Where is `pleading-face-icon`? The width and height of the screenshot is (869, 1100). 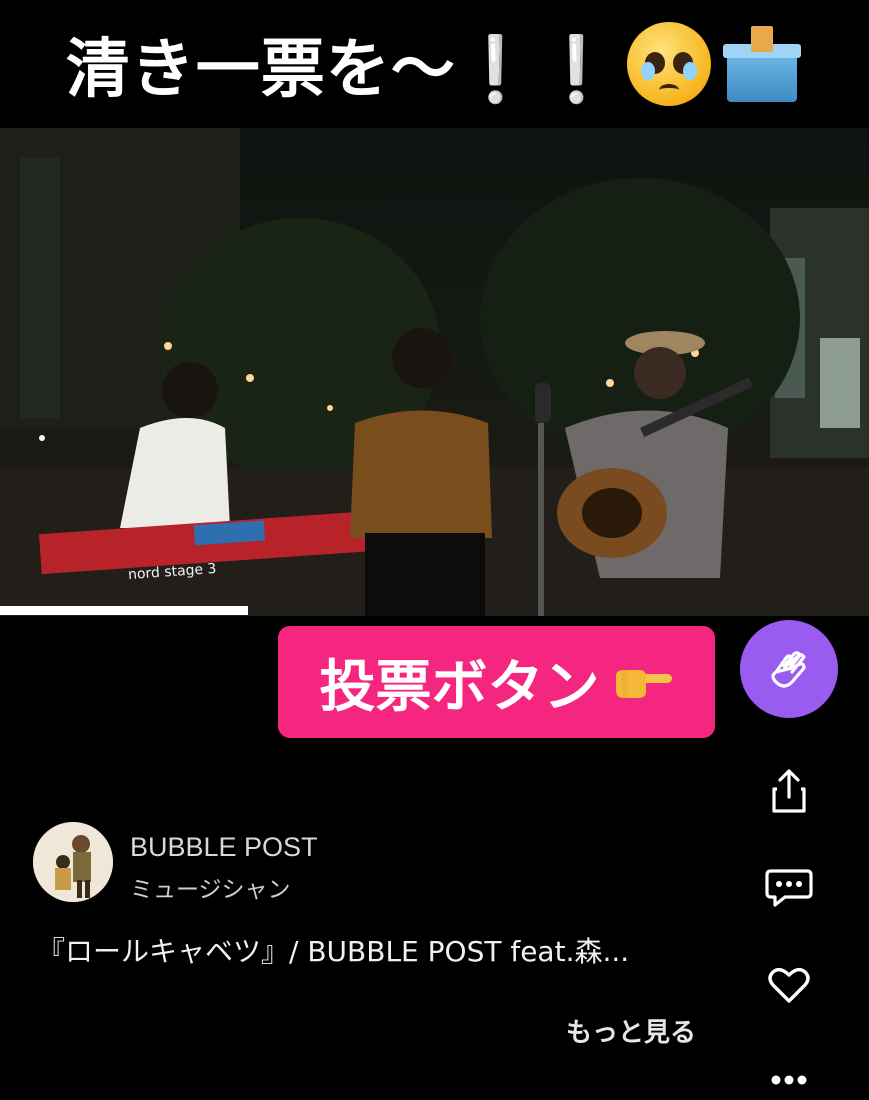 pleading-face-icon is located at coordinates (669, 64).